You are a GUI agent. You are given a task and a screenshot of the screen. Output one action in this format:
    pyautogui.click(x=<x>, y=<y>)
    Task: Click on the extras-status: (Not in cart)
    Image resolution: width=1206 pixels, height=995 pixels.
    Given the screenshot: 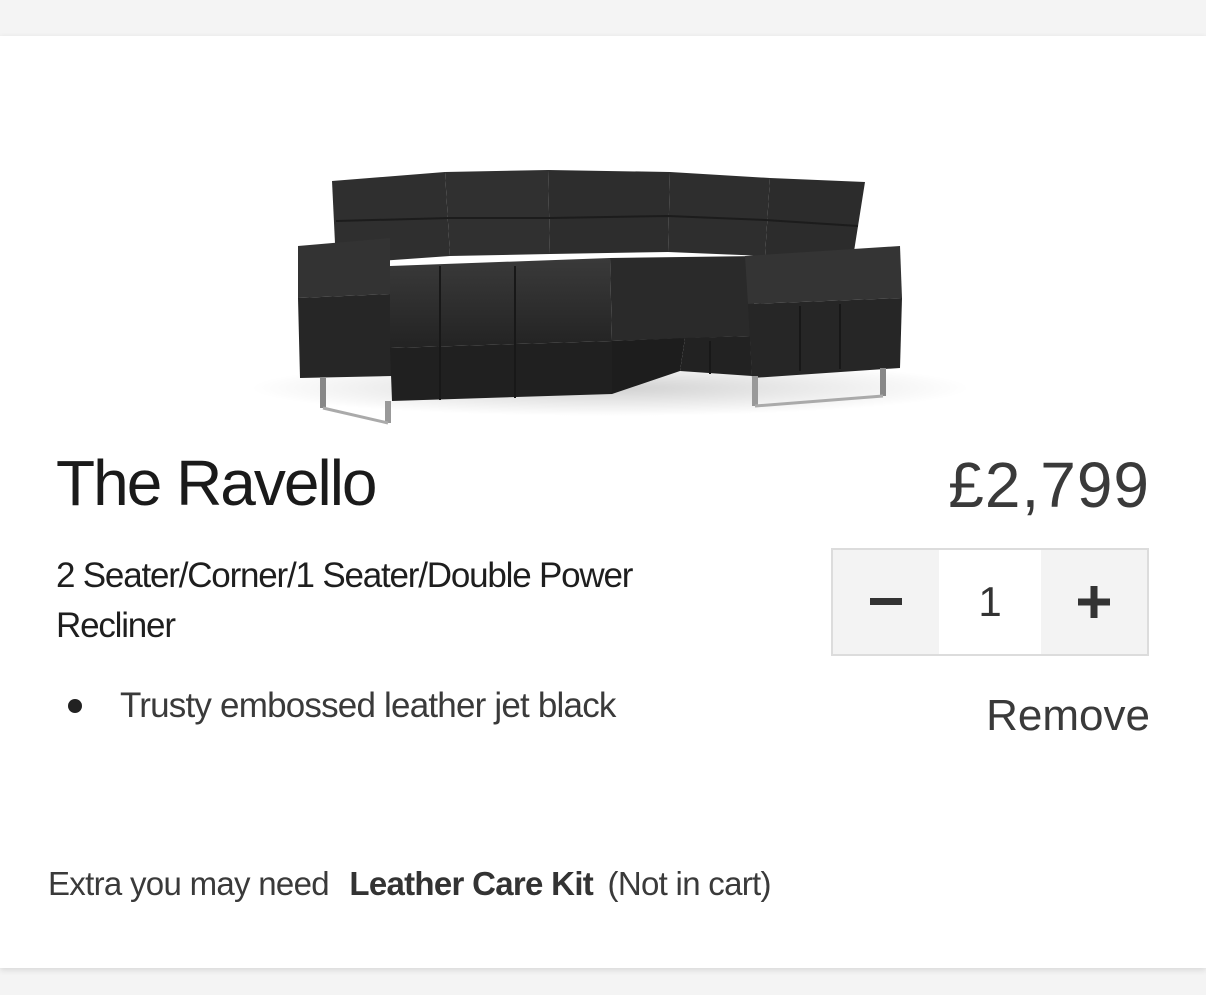 What is the action you would take?
    pyautogui.click(x=689, y=883)
    